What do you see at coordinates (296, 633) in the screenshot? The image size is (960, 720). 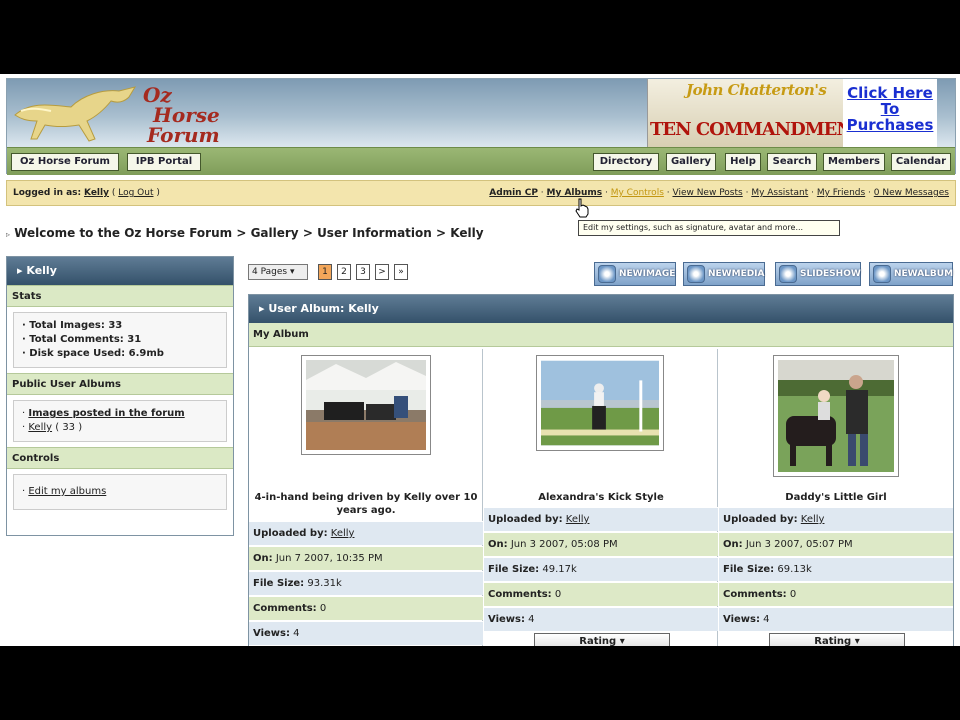 I see `views-1: 4` at bounding box center [296, 633].